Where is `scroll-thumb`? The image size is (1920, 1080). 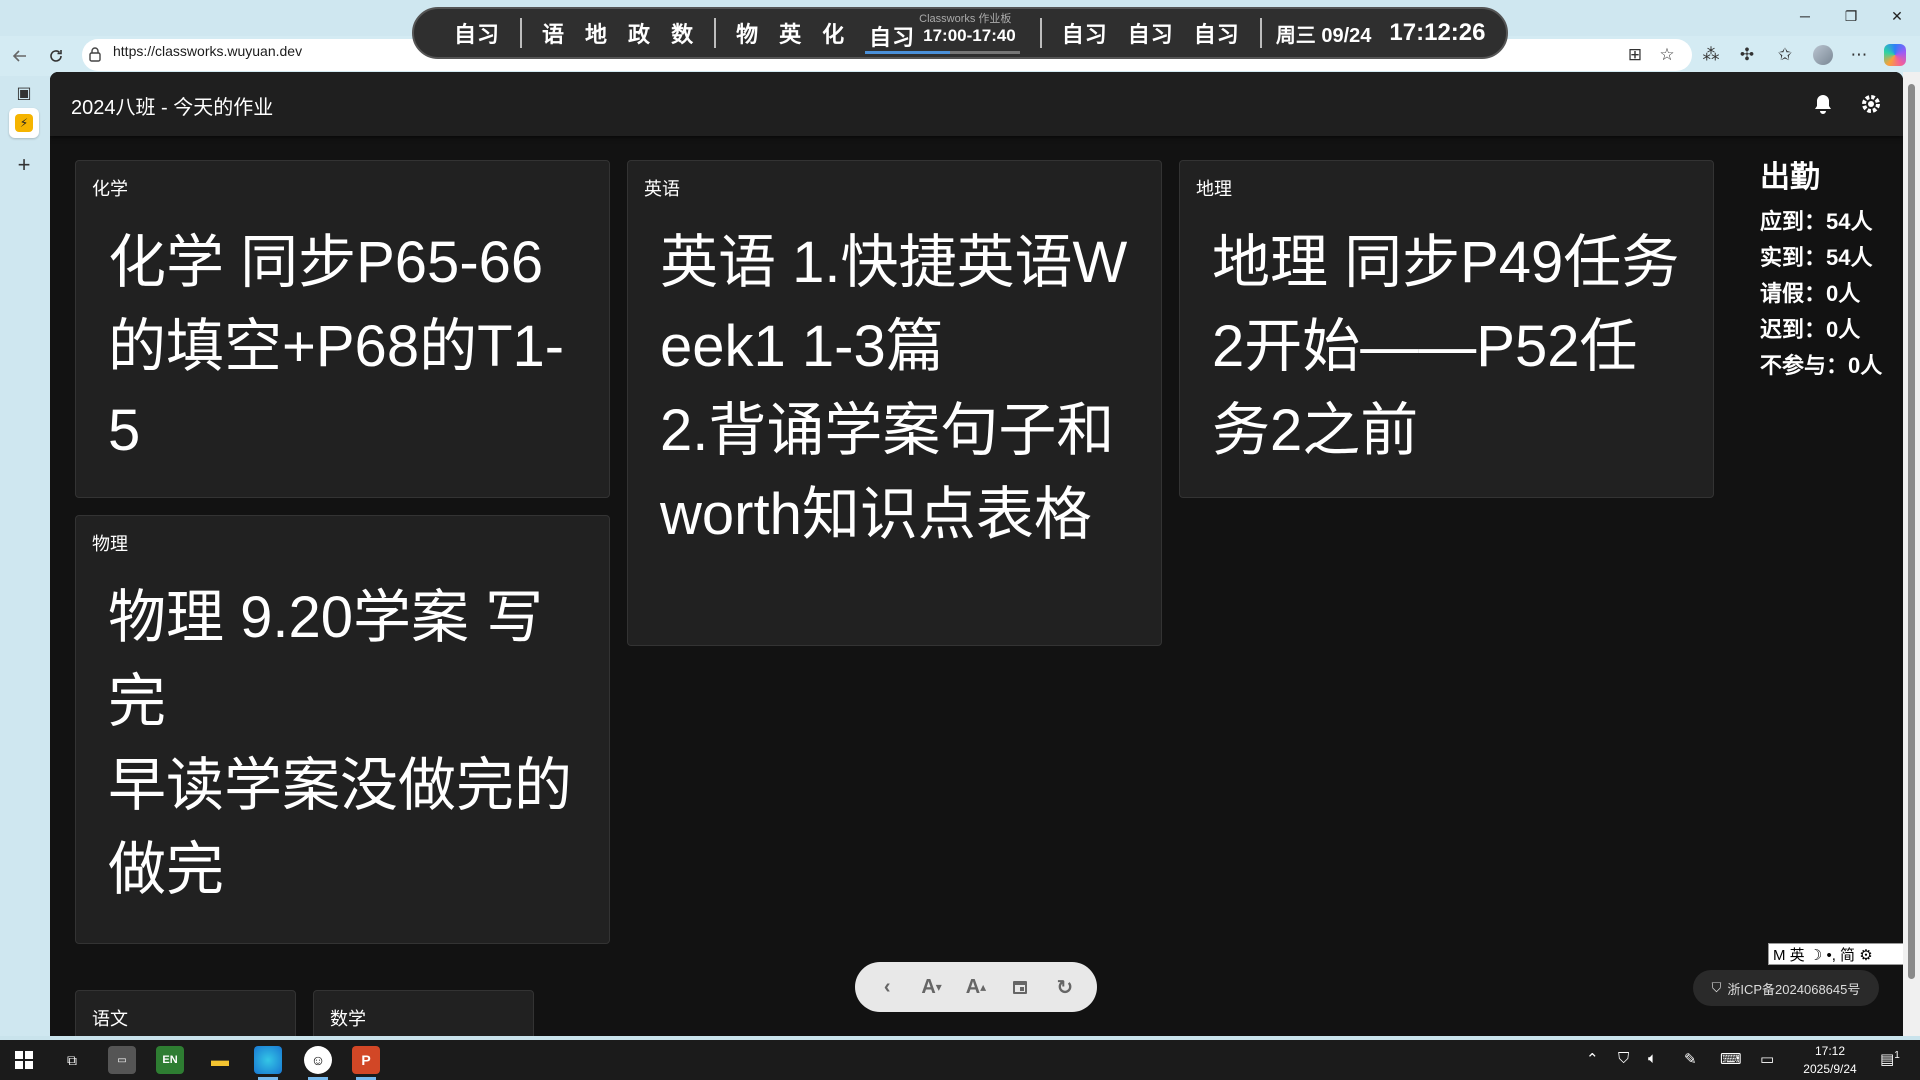
scroll-thumb is located at coordinates (1911, 531).